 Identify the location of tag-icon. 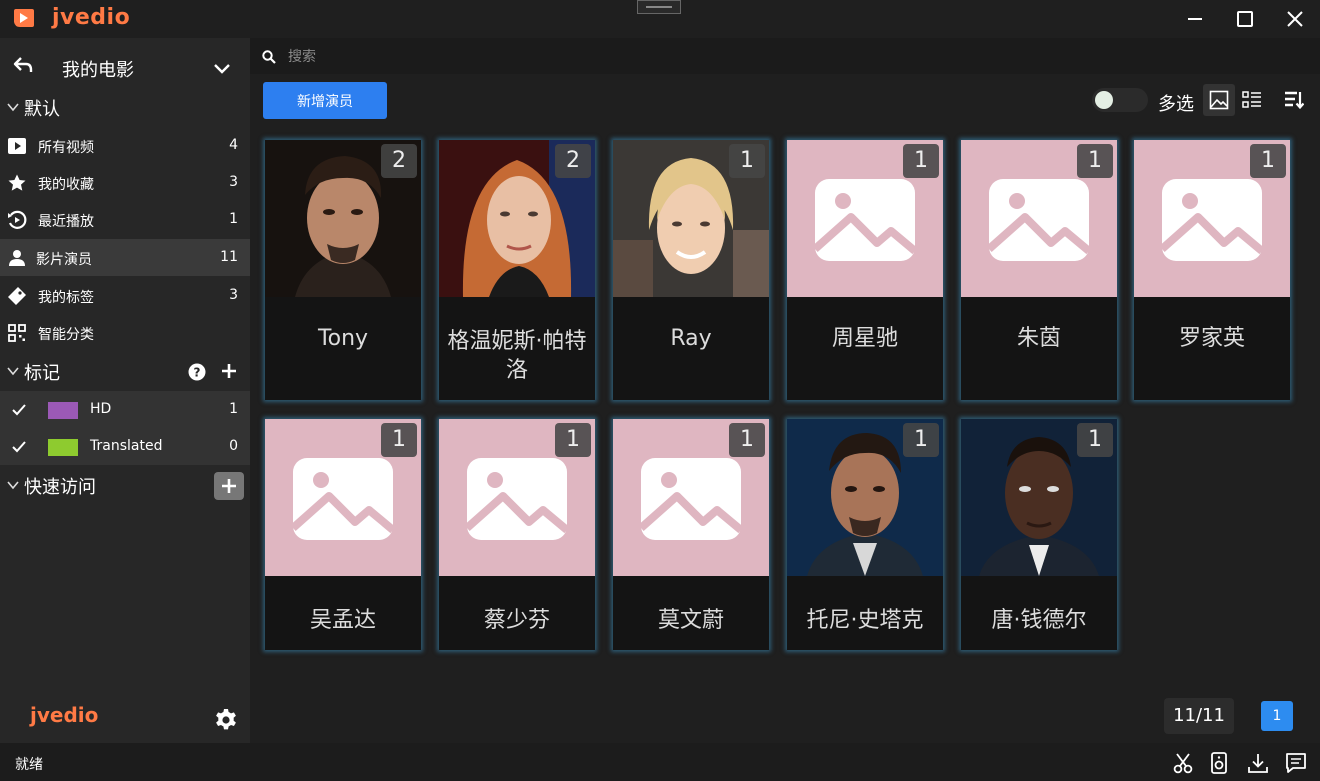
(17, 296).